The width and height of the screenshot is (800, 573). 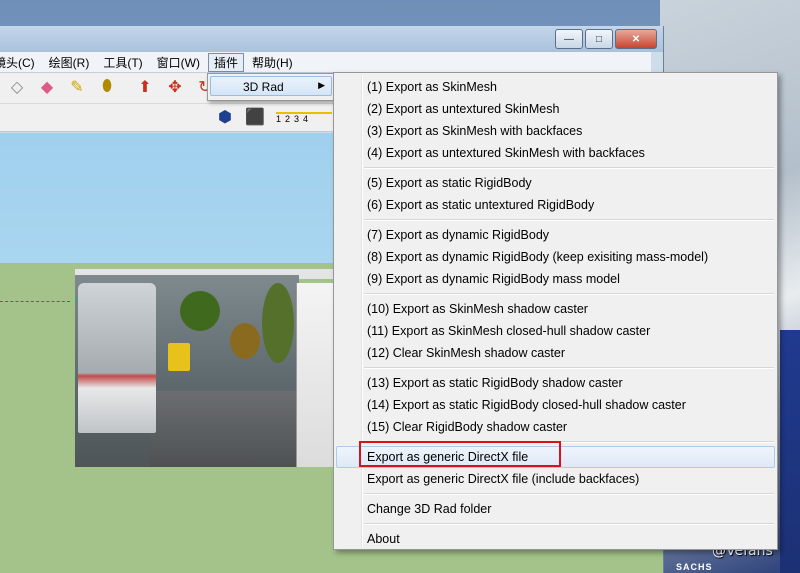 I want to click on menu-bar: 镜头(C) 绘图(R) 工具(T) 窗口(W) 插件 帮助(H), so click(x=325, y=62).